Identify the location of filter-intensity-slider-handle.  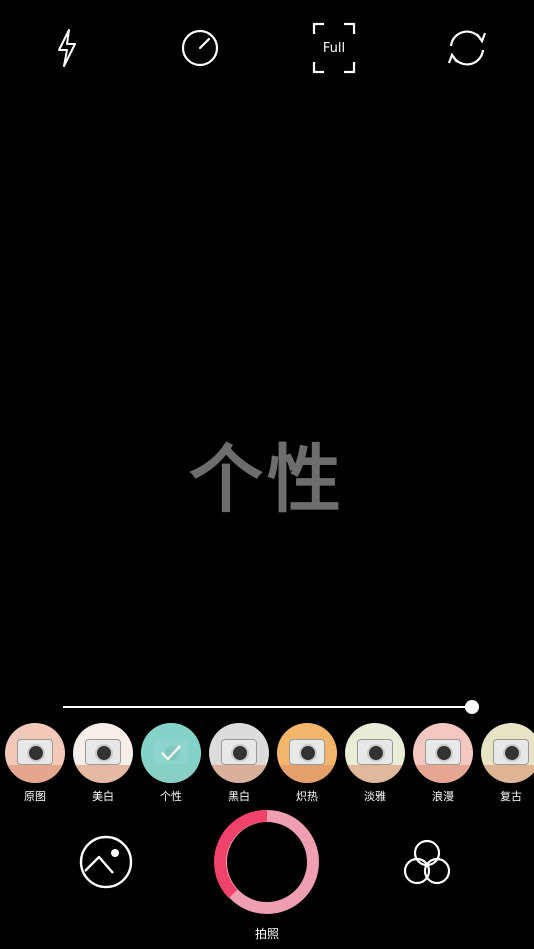
(472, 707).